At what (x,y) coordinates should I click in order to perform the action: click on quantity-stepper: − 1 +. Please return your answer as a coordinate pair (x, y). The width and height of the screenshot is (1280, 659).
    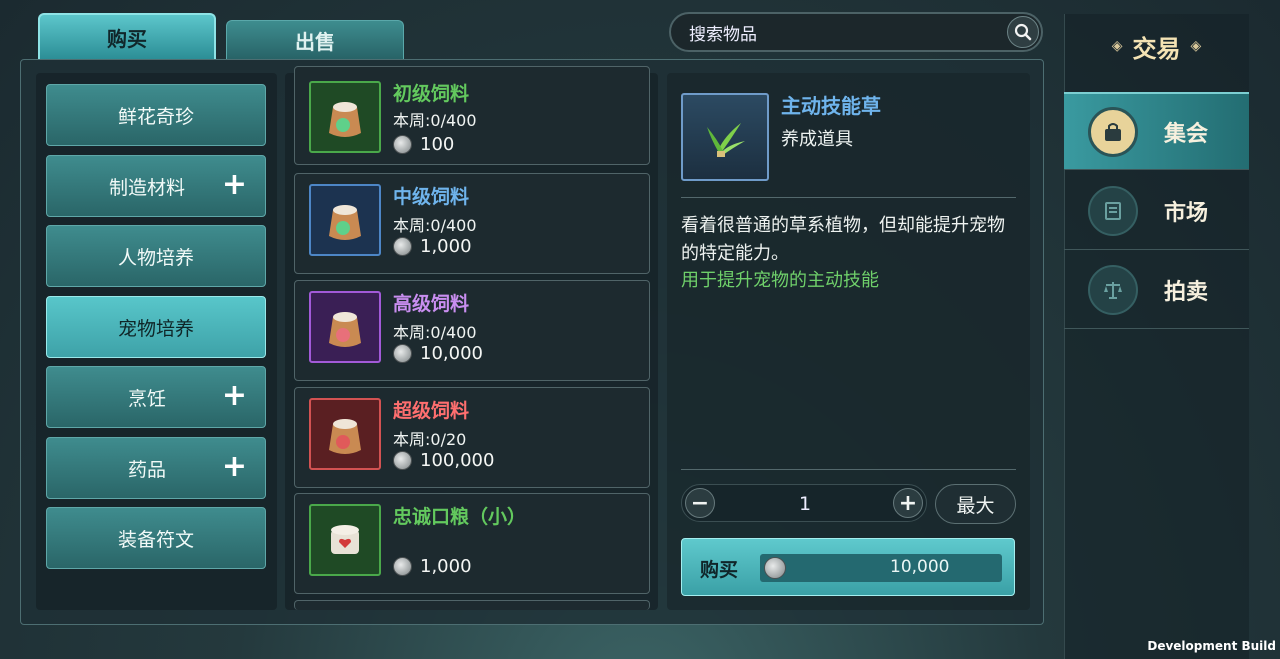
    Looking at the image, I should click on (804, 503).